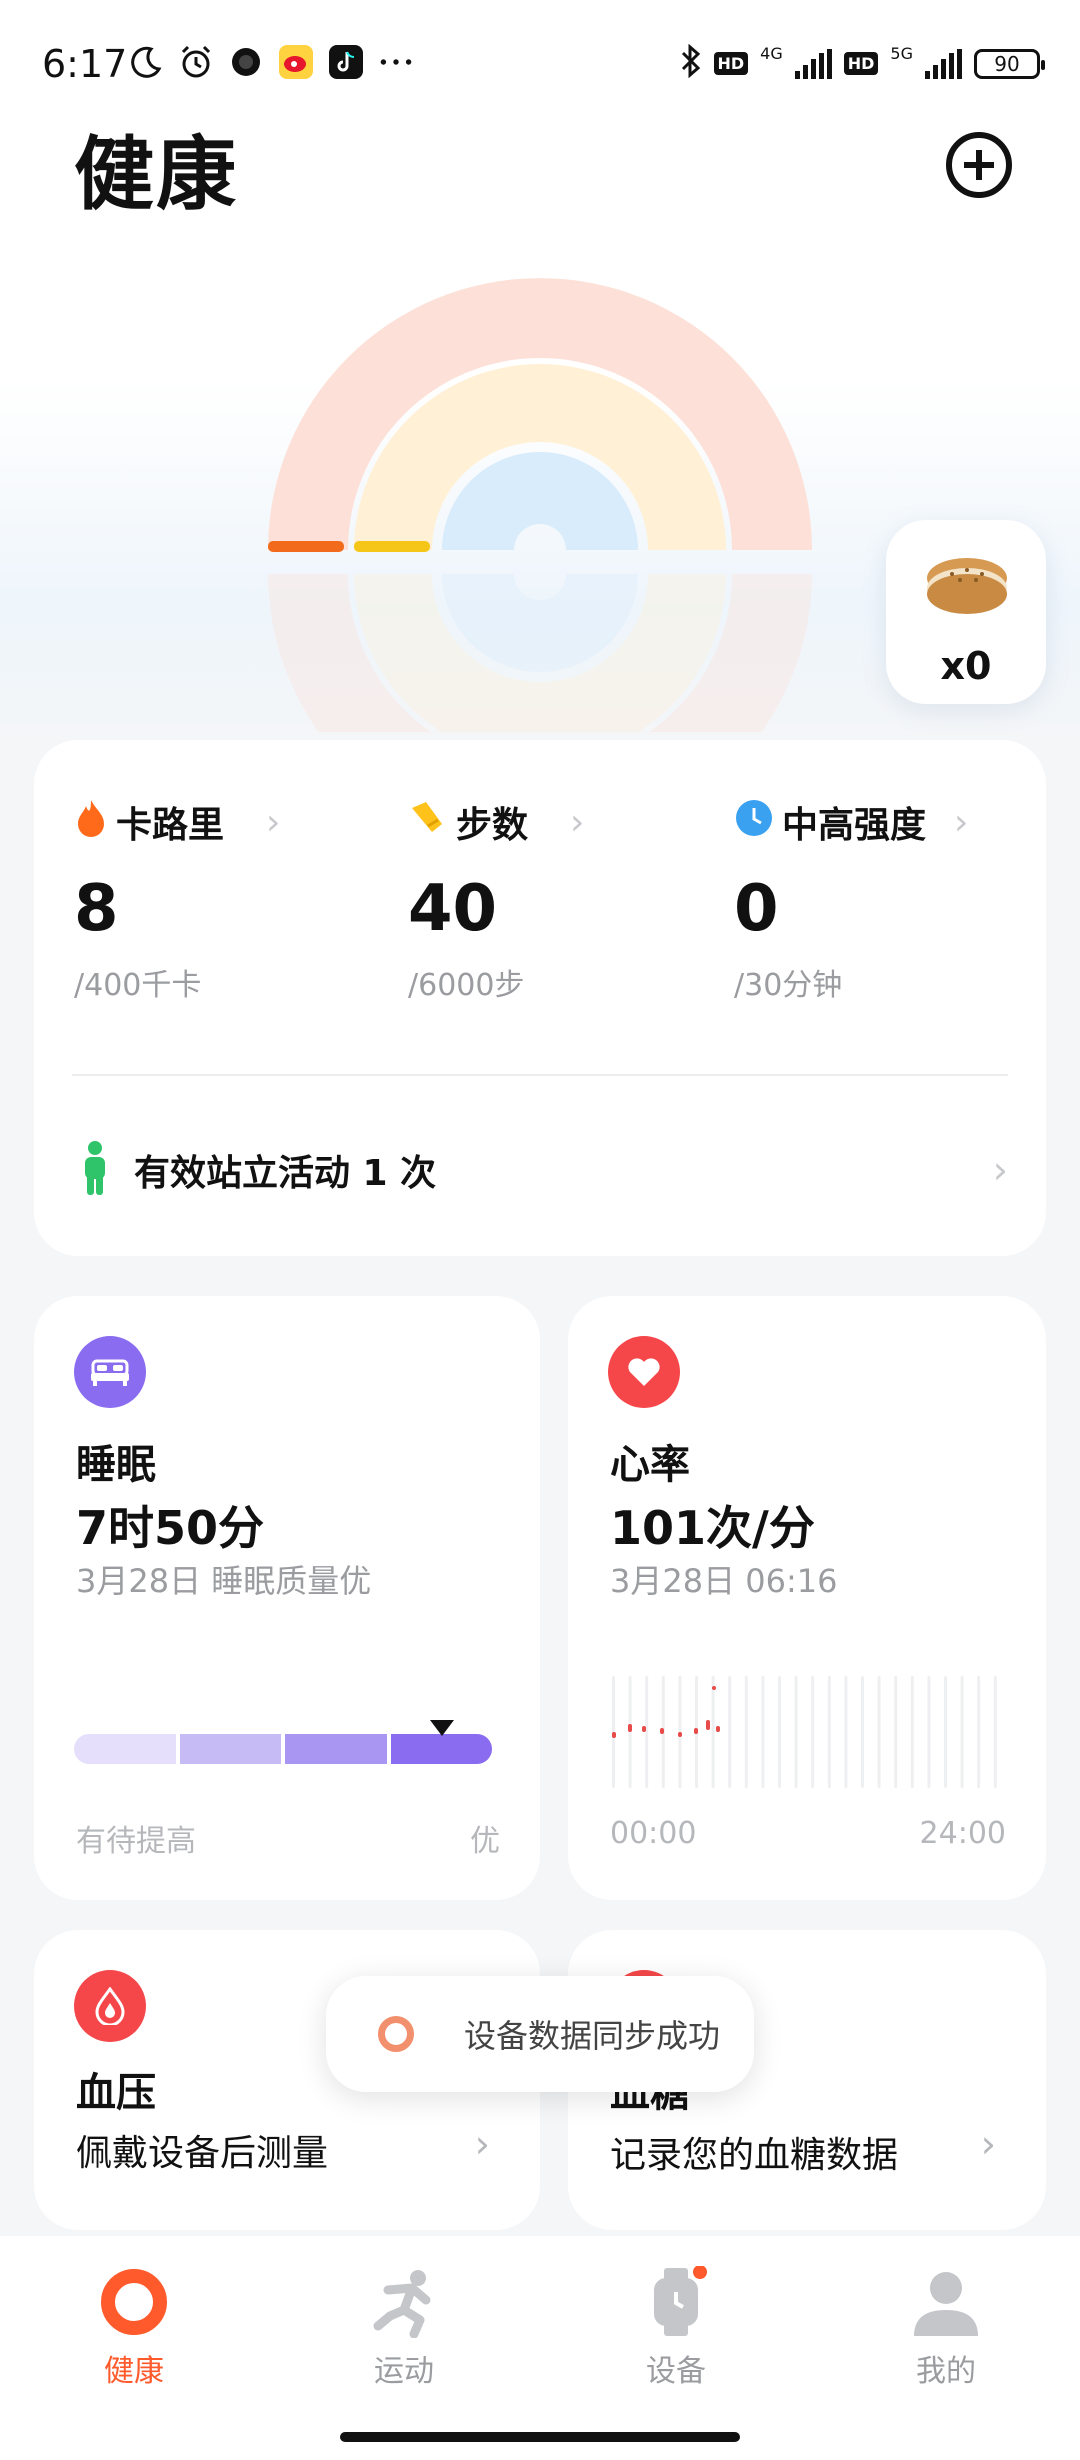 The height and width of the screenshot is (2460, 1080). What do you see at coordinates (854, 825) in the screenshot?
I see `metric-label: 中高强度` at bounding box center [854, 825].